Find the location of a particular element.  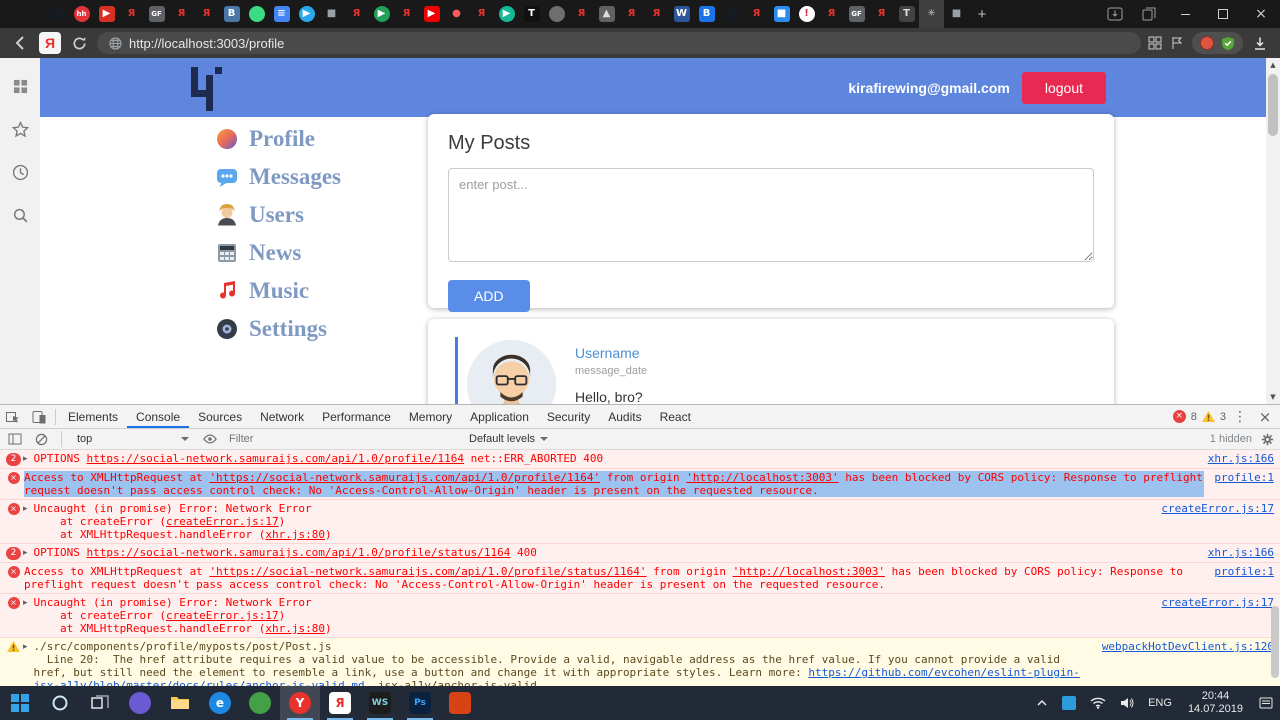

app-yandex: Я is located at coordinates (340, 703).